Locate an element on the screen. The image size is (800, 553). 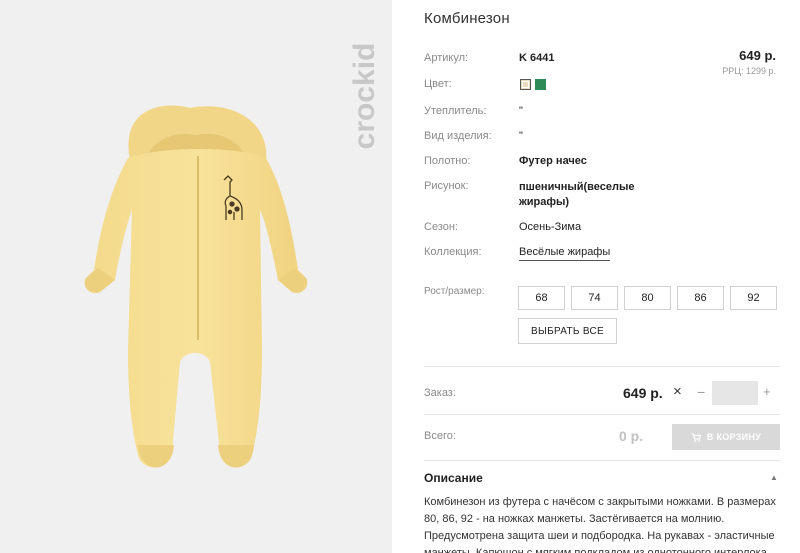
spec-value-print: пшеничный(веселые жирафы) is located at coordinates (577, 194).